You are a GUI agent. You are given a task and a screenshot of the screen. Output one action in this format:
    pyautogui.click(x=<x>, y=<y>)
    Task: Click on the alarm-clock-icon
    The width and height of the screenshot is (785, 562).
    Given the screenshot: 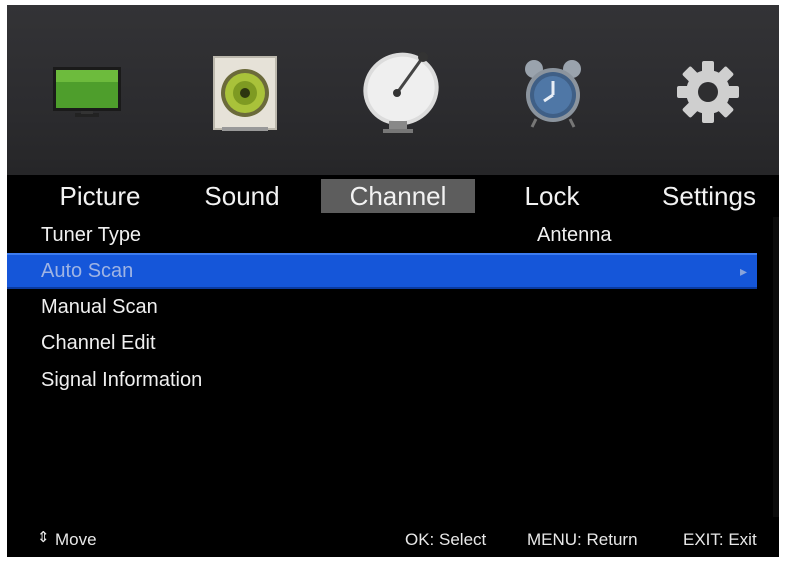 What is the action you would take?
    pyautogui.click(x=553, y=93)
    